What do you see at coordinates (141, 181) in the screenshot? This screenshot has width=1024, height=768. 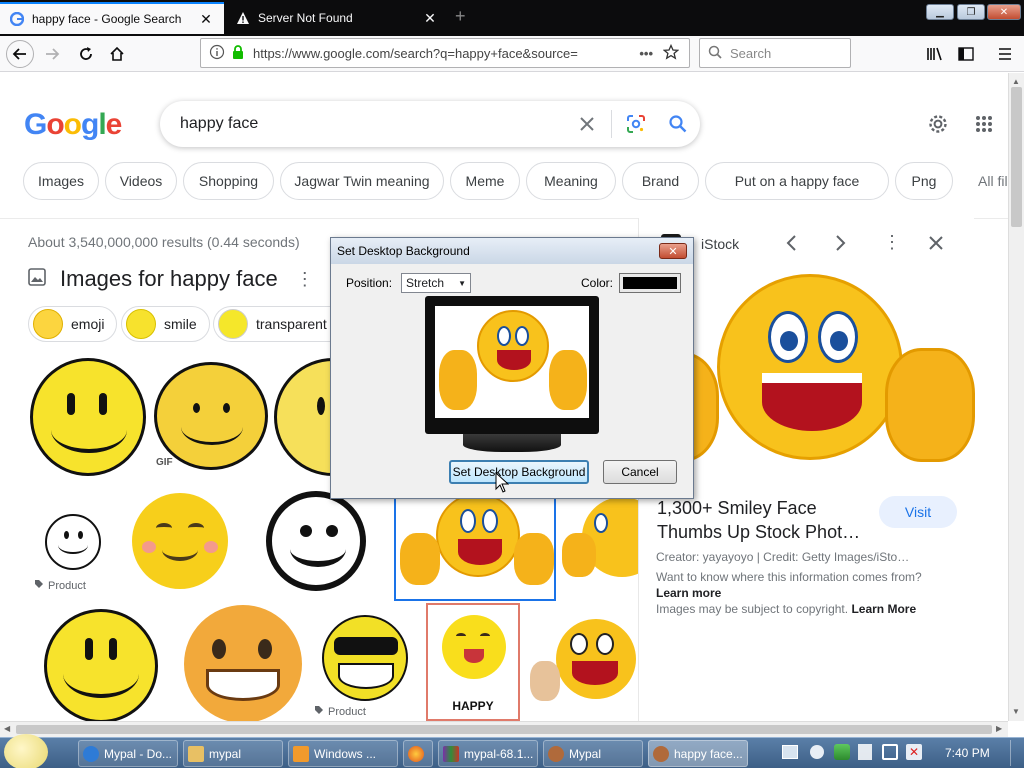 I see `chip-videos: Videos` at bounding box center [141, 181].